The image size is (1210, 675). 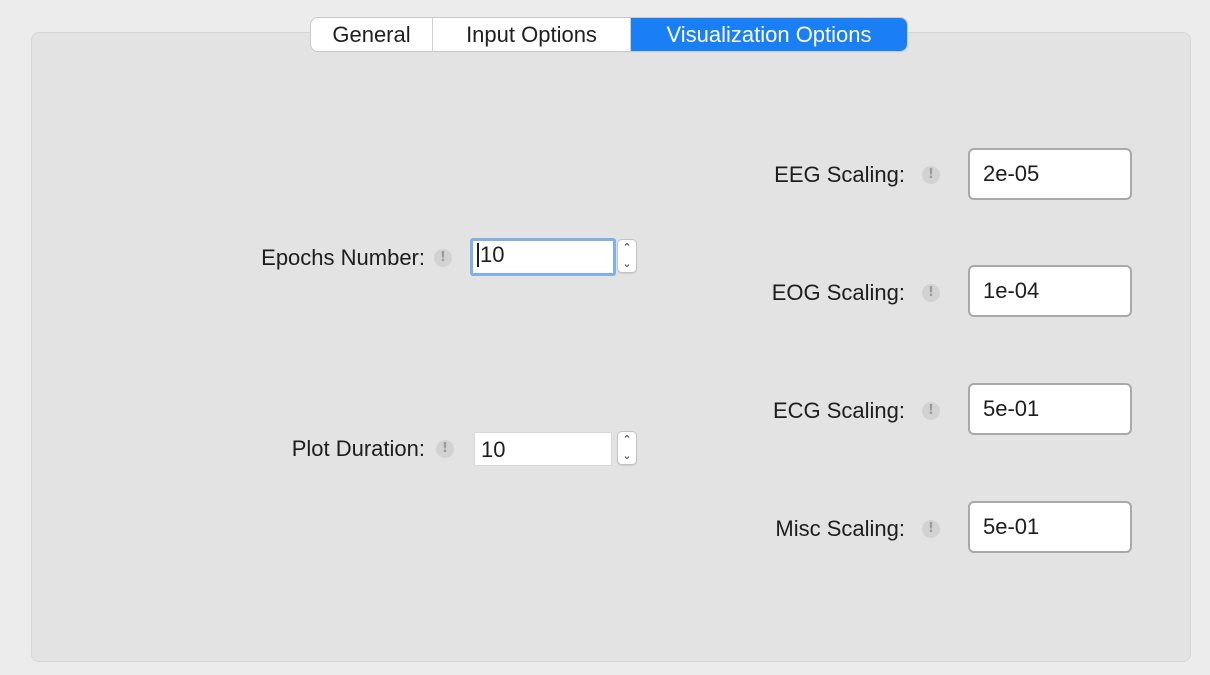 I want to click on misc-scaling-input: 5e-01, so click(x=1050, y=527).